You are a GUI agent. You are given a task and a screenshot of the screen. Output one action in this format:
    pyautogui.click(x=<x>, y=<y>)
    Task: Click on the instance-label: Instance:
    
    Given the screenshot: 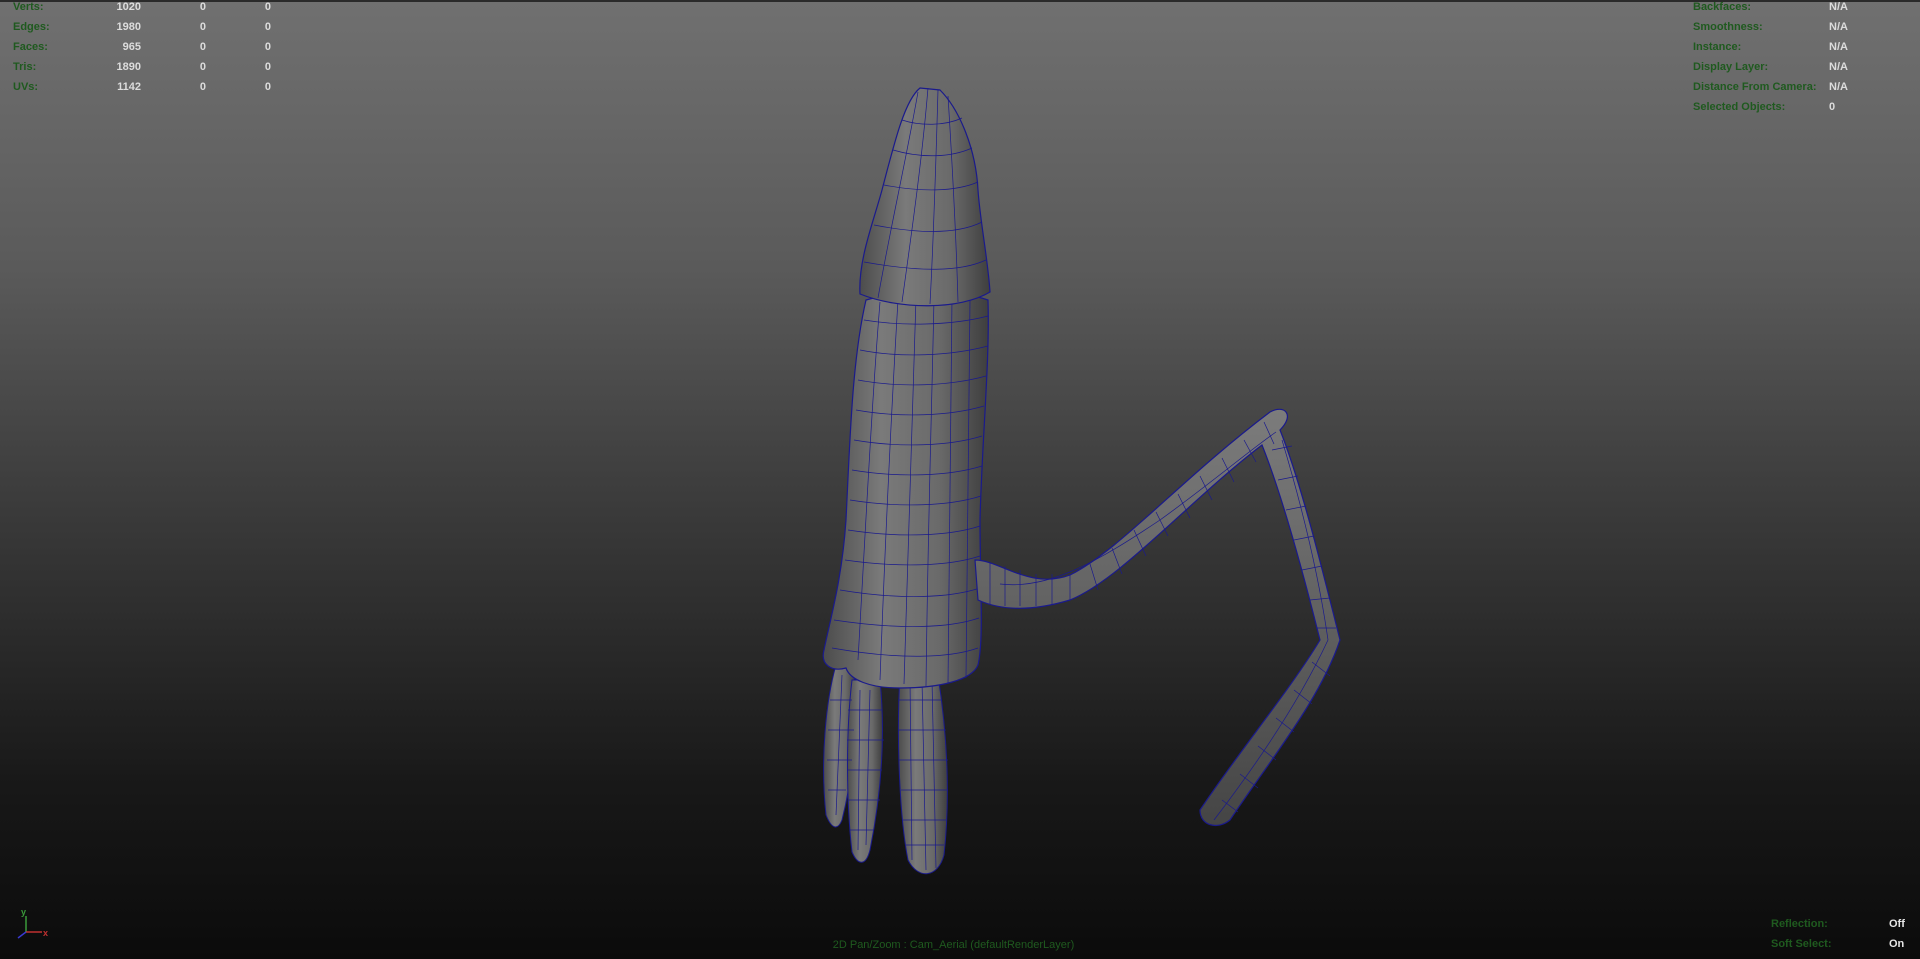 What is the action you would take?
    pyautogui.click(x=1717, y=47)
    